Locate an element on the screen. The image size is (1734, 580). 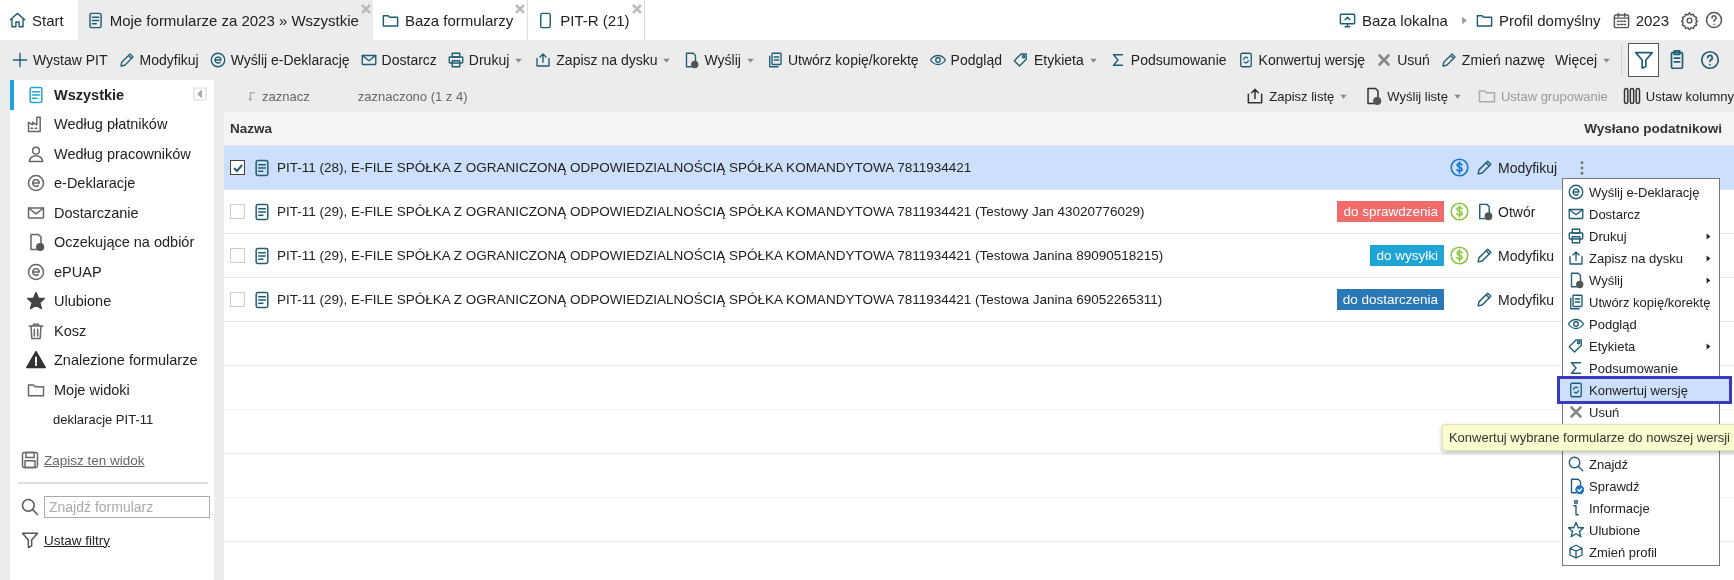
sidebar-item: Dostarczanie is located at coordinates (112, 213).